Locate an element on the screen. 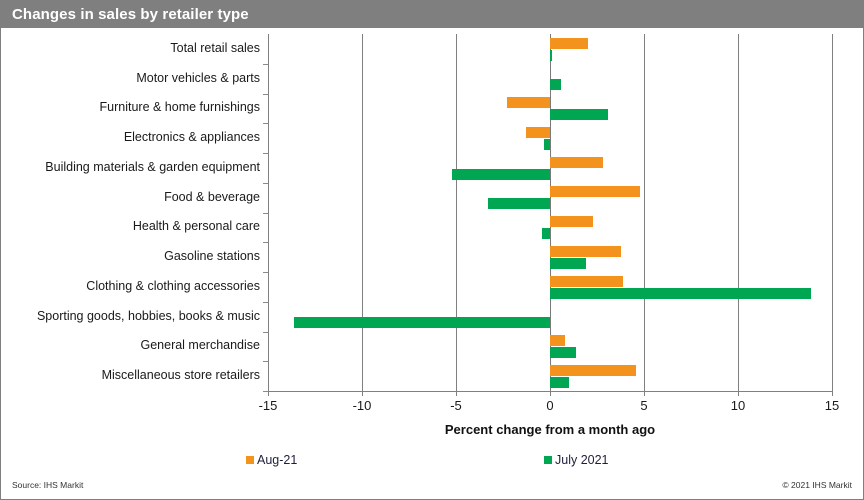  chart-row: Food & beverage is located at coordinates (498, 198).